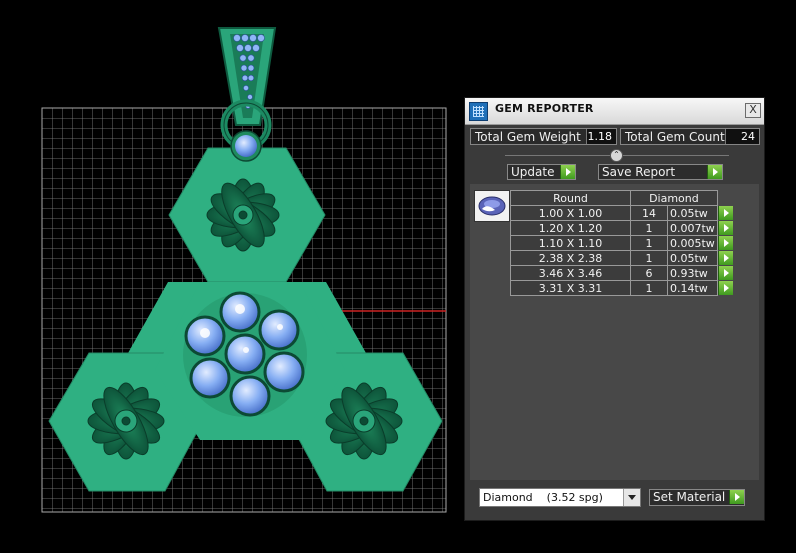 The width and height of the screenshot is (796, 553). Describe the element at coordinates (570, 198) in the screenshot. I see `shape-column-header: Round` at that location.